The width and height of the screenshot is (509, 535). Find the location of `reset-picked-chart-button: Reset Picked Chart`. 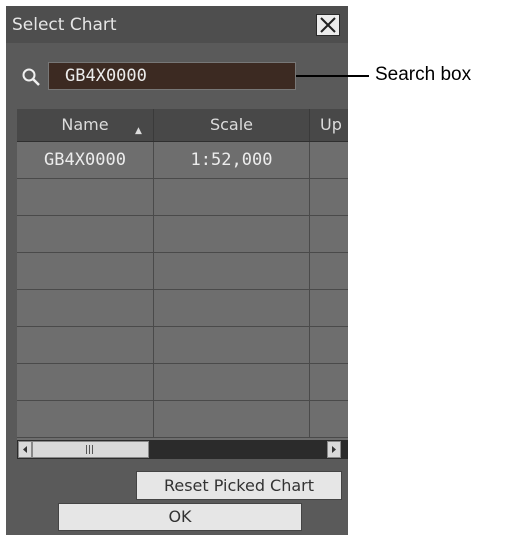

reset-picked-chart-button: Reset Picked Chart is located at coordinates (239, 485).